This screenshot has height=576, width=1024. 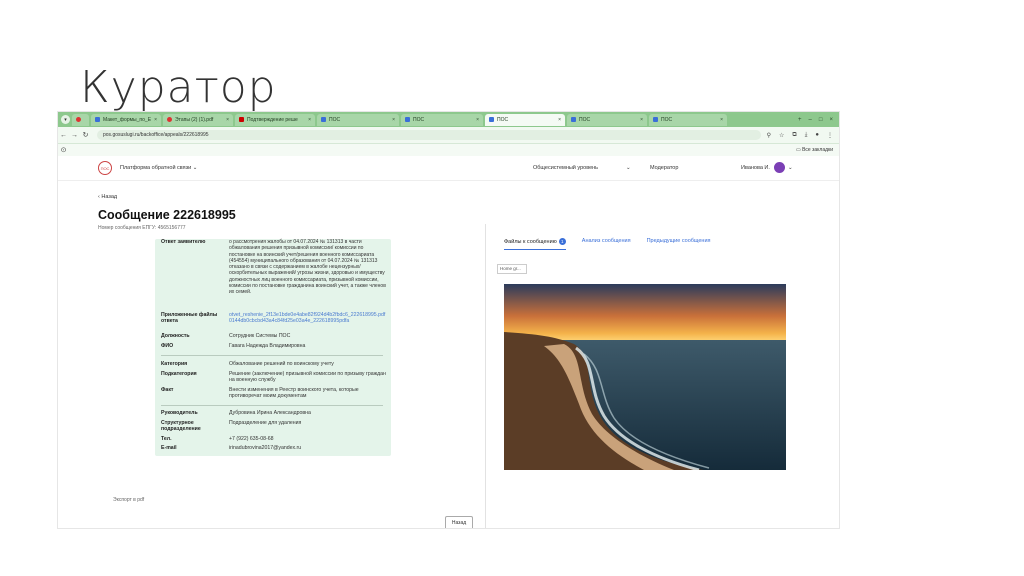 What do you see at coordinates (63, 135) in the screenshot?
I see `back-arrow-icon: ←` at bounding box center [63, 135].